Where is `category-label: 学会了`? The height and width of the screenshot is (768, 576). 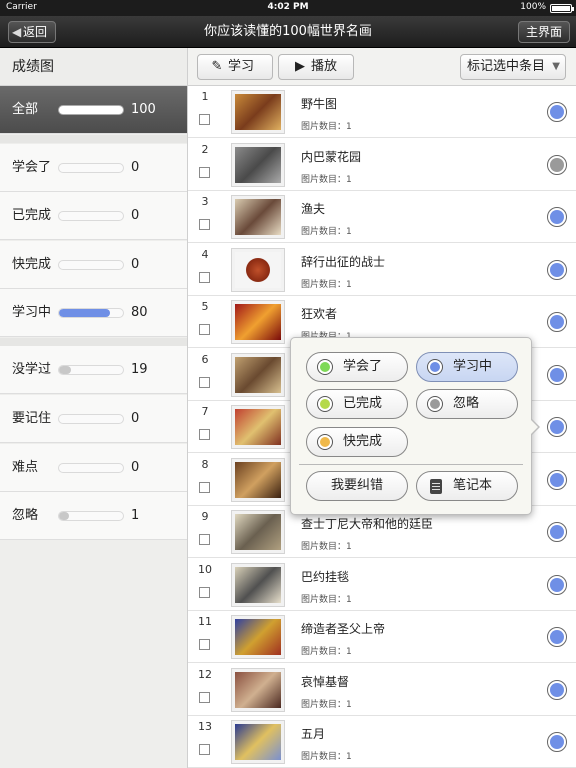
category-label: 学会了 is located at coordinates (32, 167).